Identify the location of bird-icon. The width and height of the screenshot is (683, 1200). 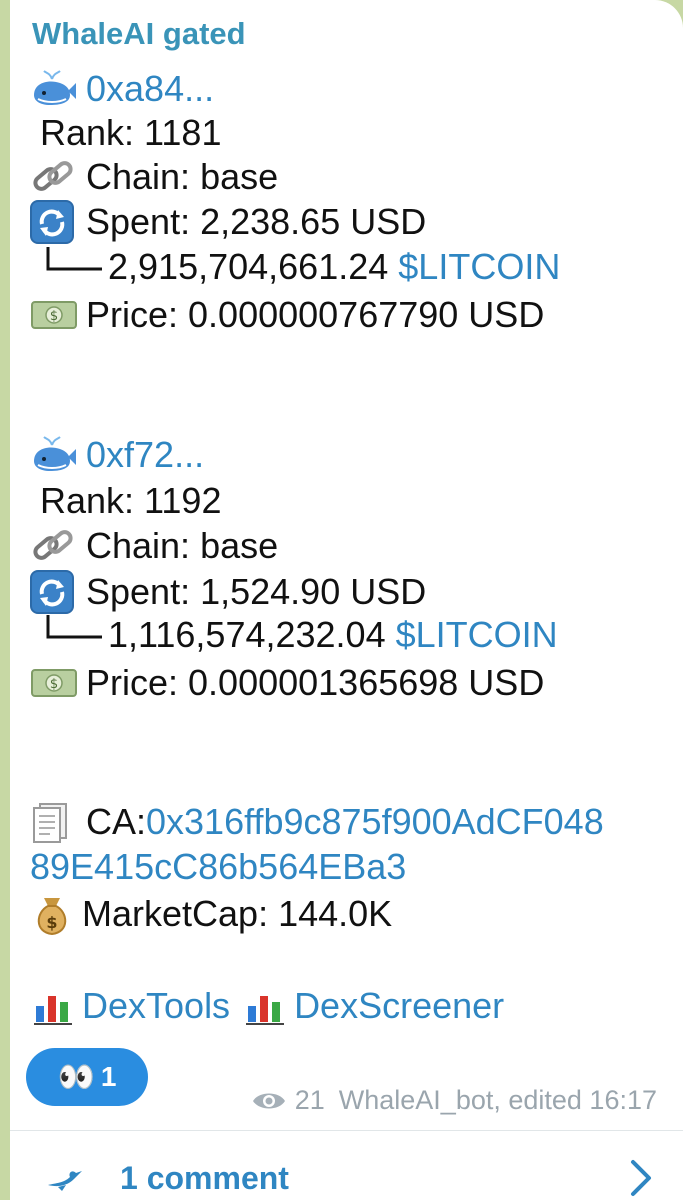
(65, 1180).